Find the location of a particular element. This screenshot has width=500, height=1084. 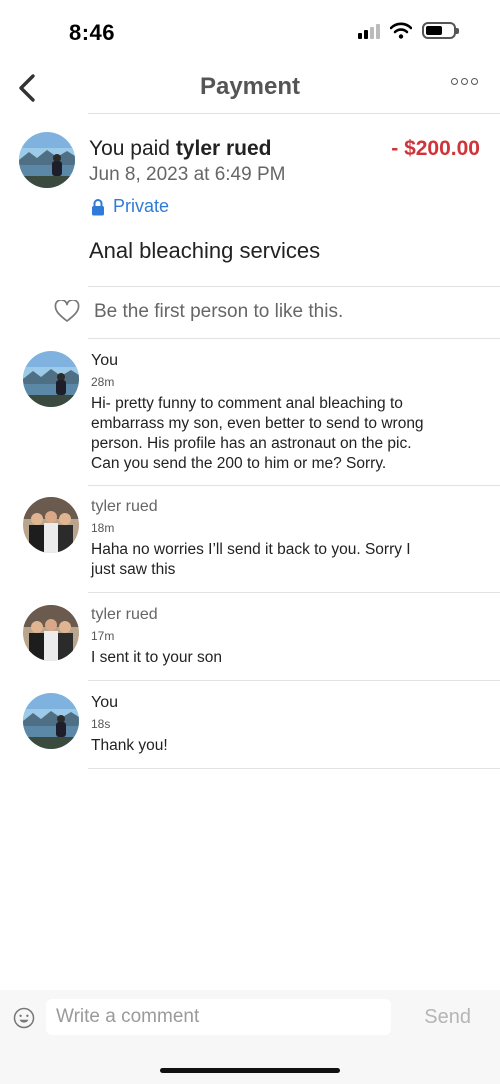

privacy-setting: Private is located at coordinates (130, 206).